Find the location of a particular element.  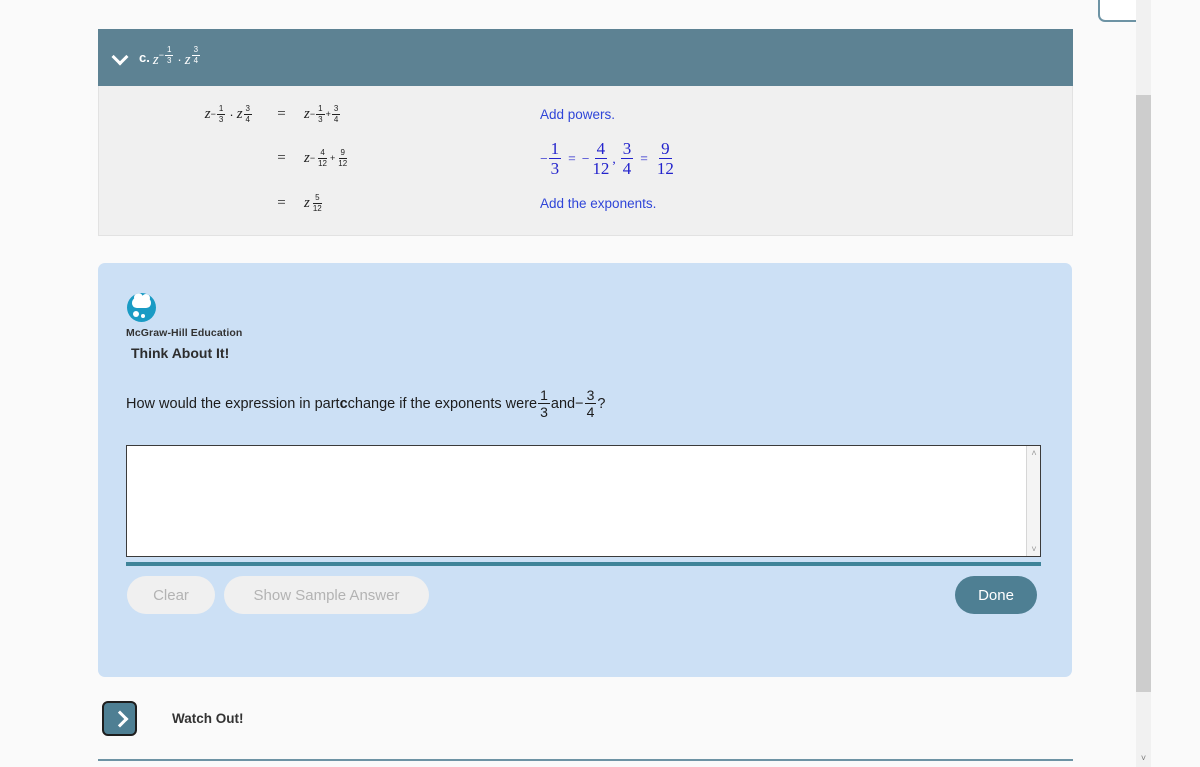

example-part-label: c. is located at coordinates (144, 57).